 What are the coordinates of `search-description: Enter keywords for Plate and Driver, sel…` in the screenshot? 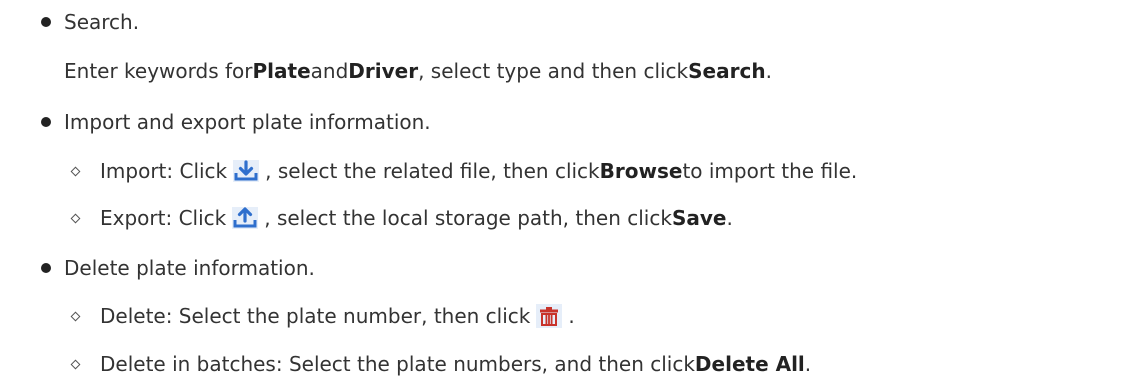 It's located at (418, 71).